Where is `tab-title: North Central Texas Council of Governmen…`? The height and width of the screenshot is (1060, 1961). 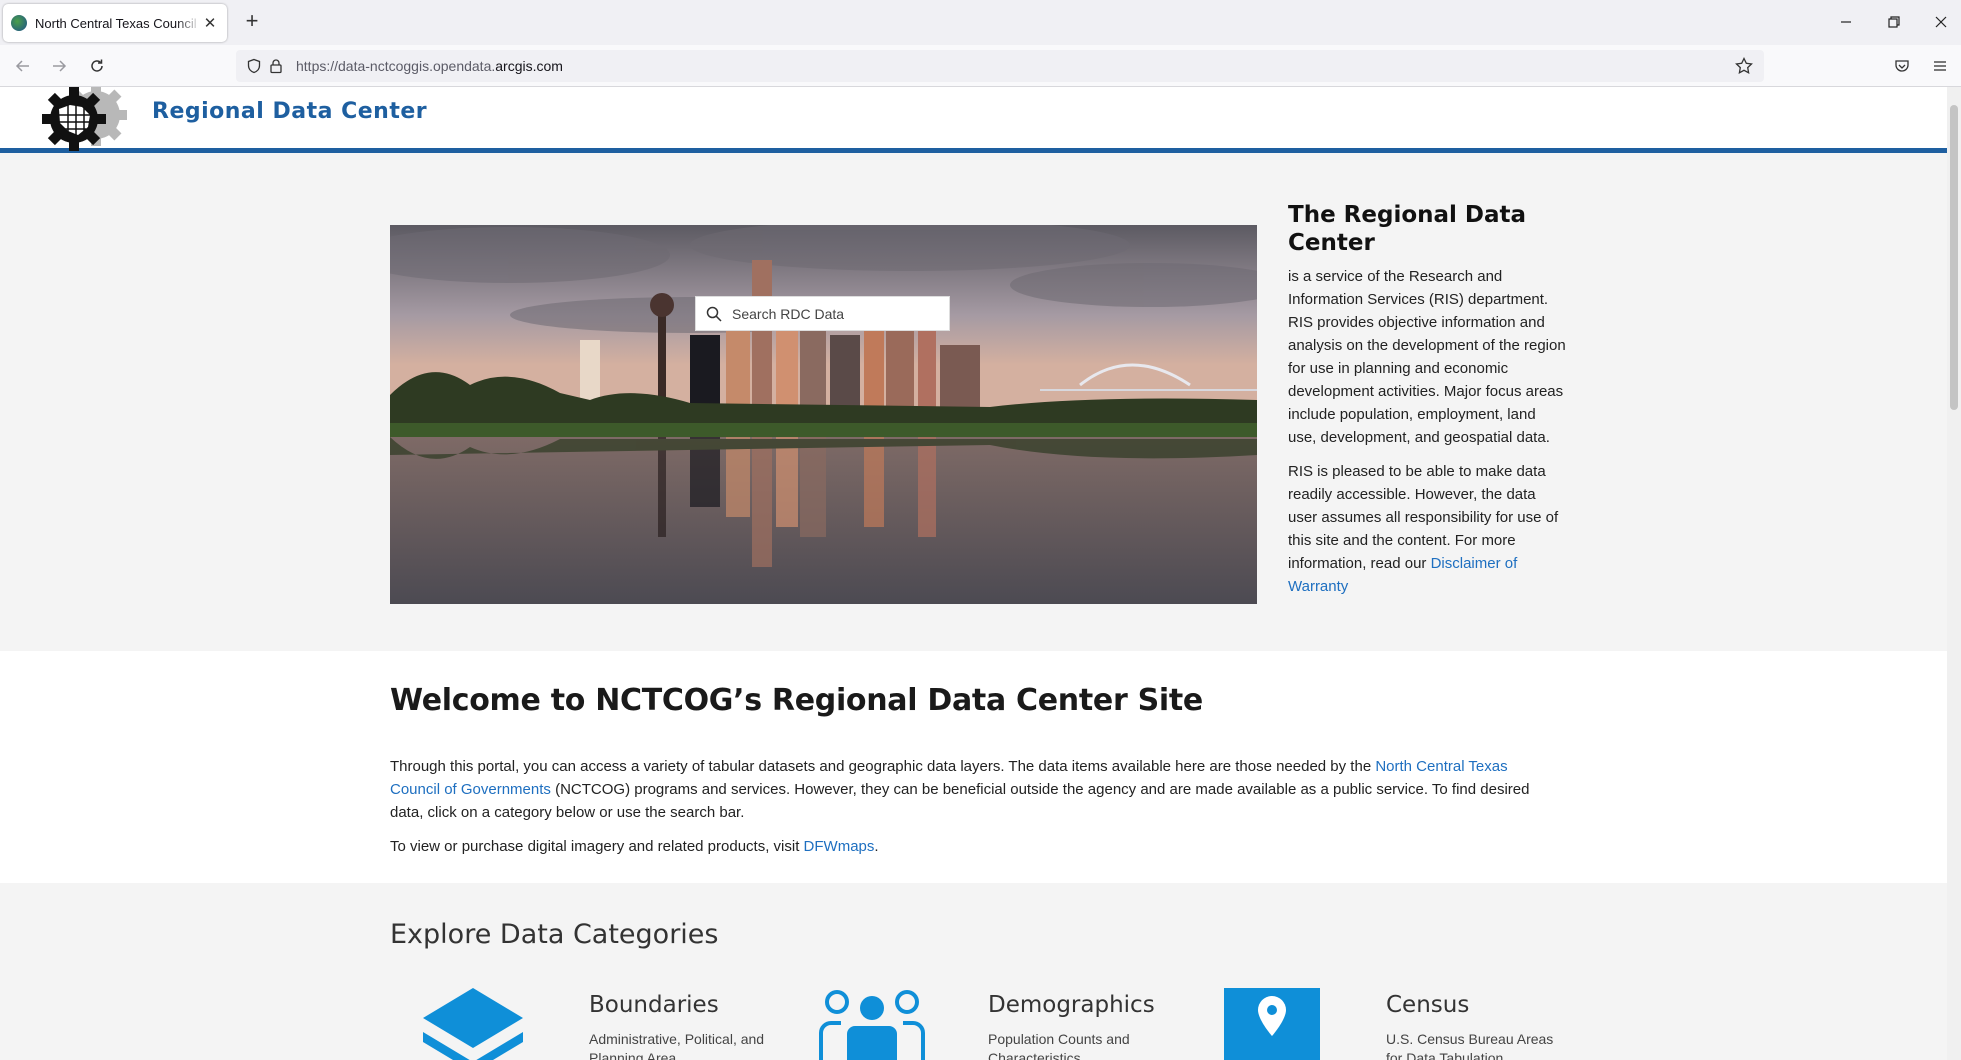 tab-title: North Central Texas Council of Governmen… is located at coordinates (118, 23).